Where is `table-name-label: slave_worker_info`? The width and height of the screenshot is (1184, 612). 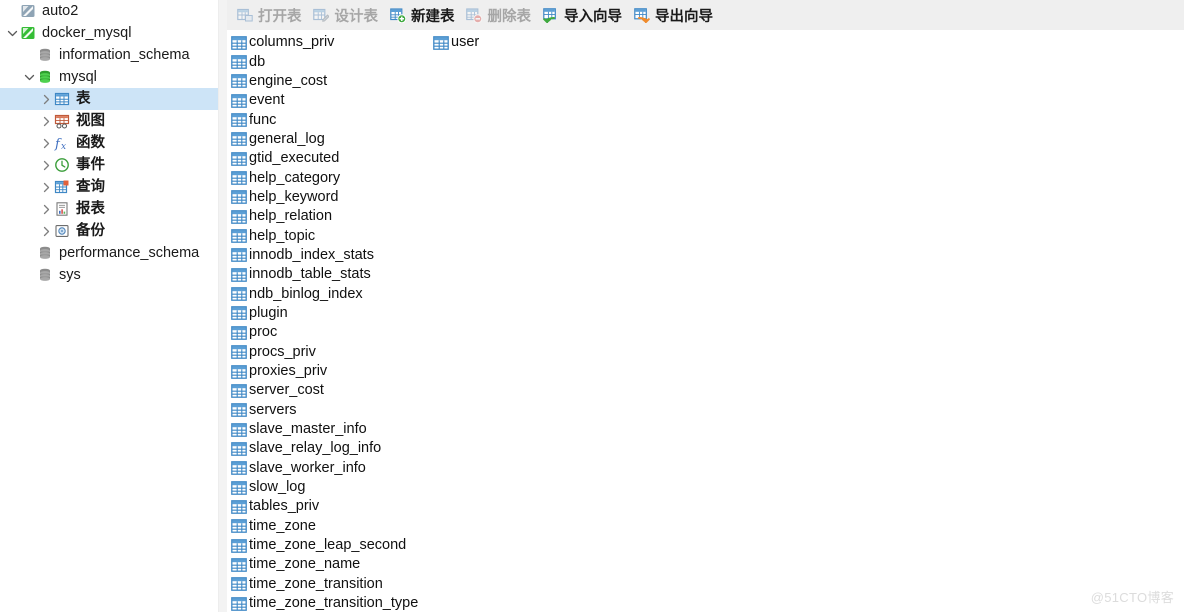 table-name-label: slave_worker_info is located at coordinates (307, 467).